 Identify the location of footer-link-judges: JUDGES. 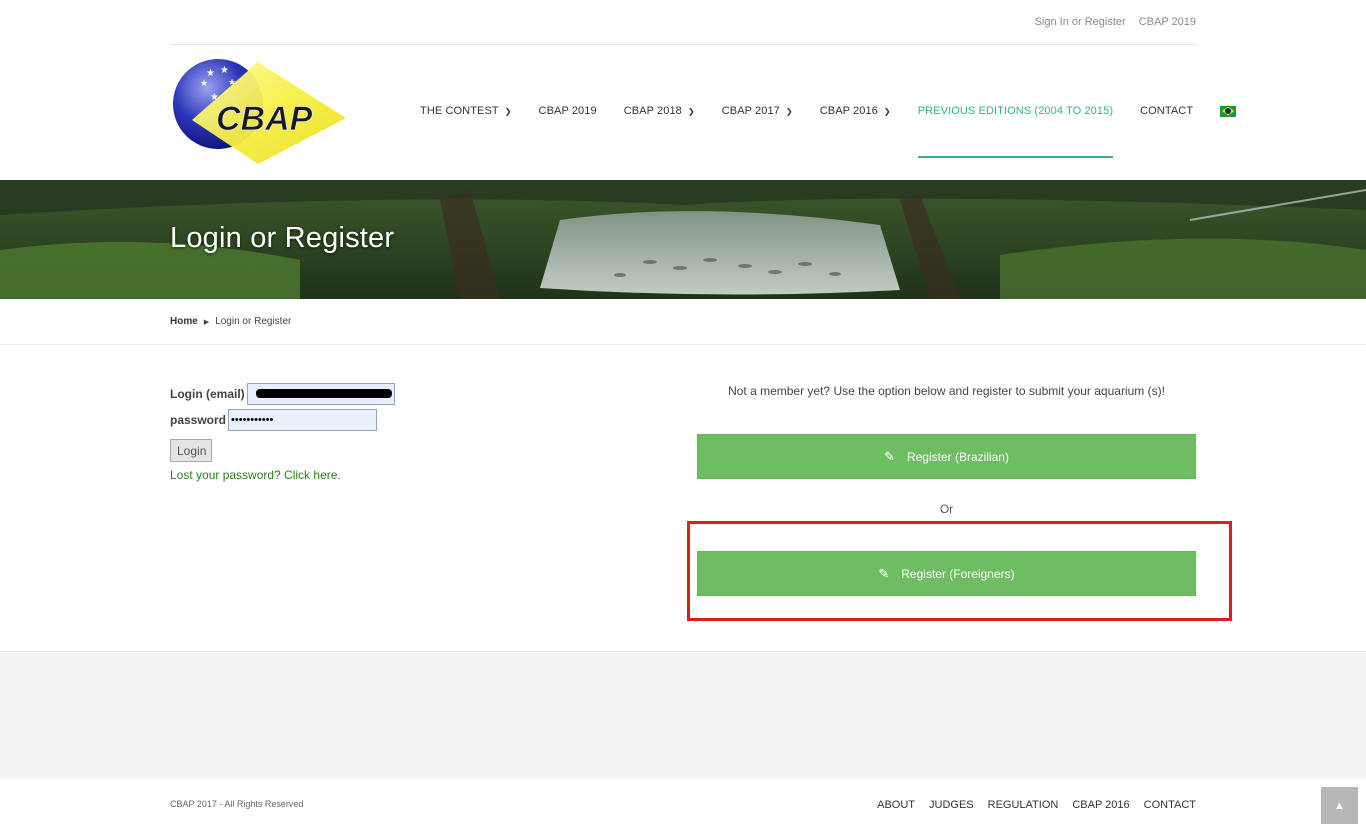
(951, 805).